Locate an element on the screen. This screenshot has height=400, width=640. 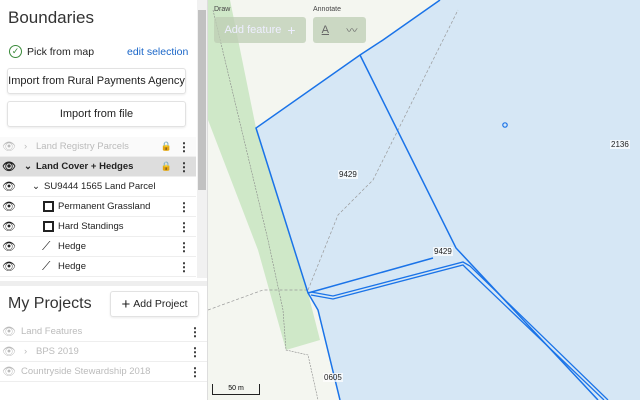
import-file-button: Import from file is located at coordinates (96, 114).